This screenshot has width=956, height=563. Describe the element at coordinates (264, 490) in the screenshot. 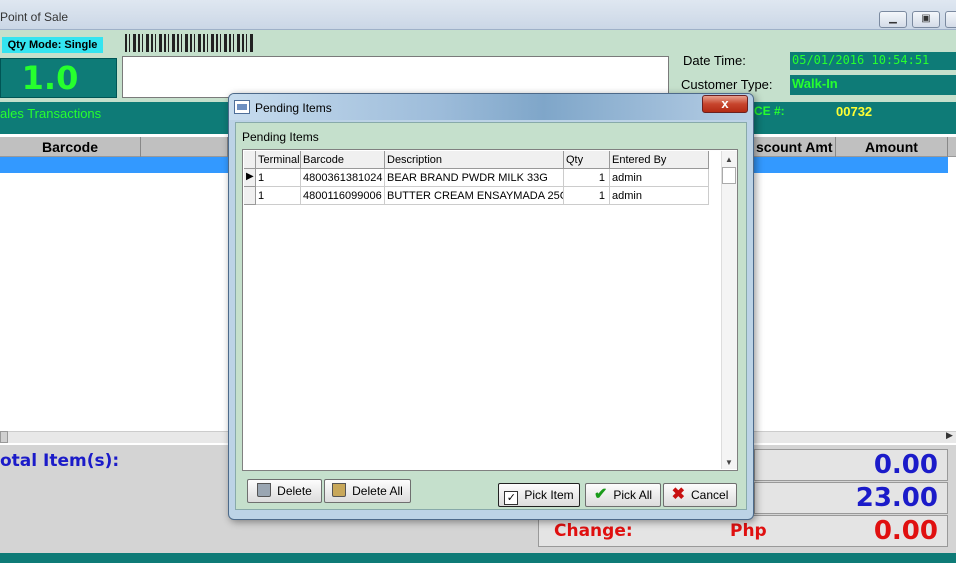

I see `trash-icon` at that location.